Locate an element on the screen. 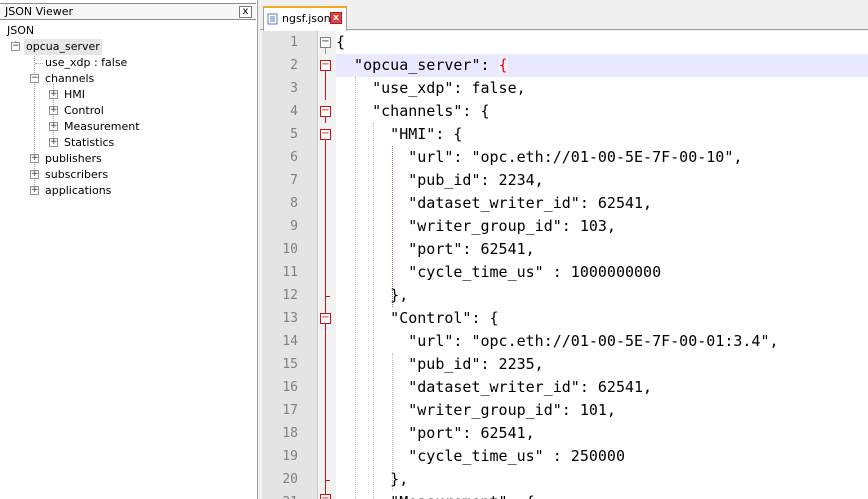 This screenshot has width=868, height=499. tree-node-channels: channels is located at coordinates (69, 79).